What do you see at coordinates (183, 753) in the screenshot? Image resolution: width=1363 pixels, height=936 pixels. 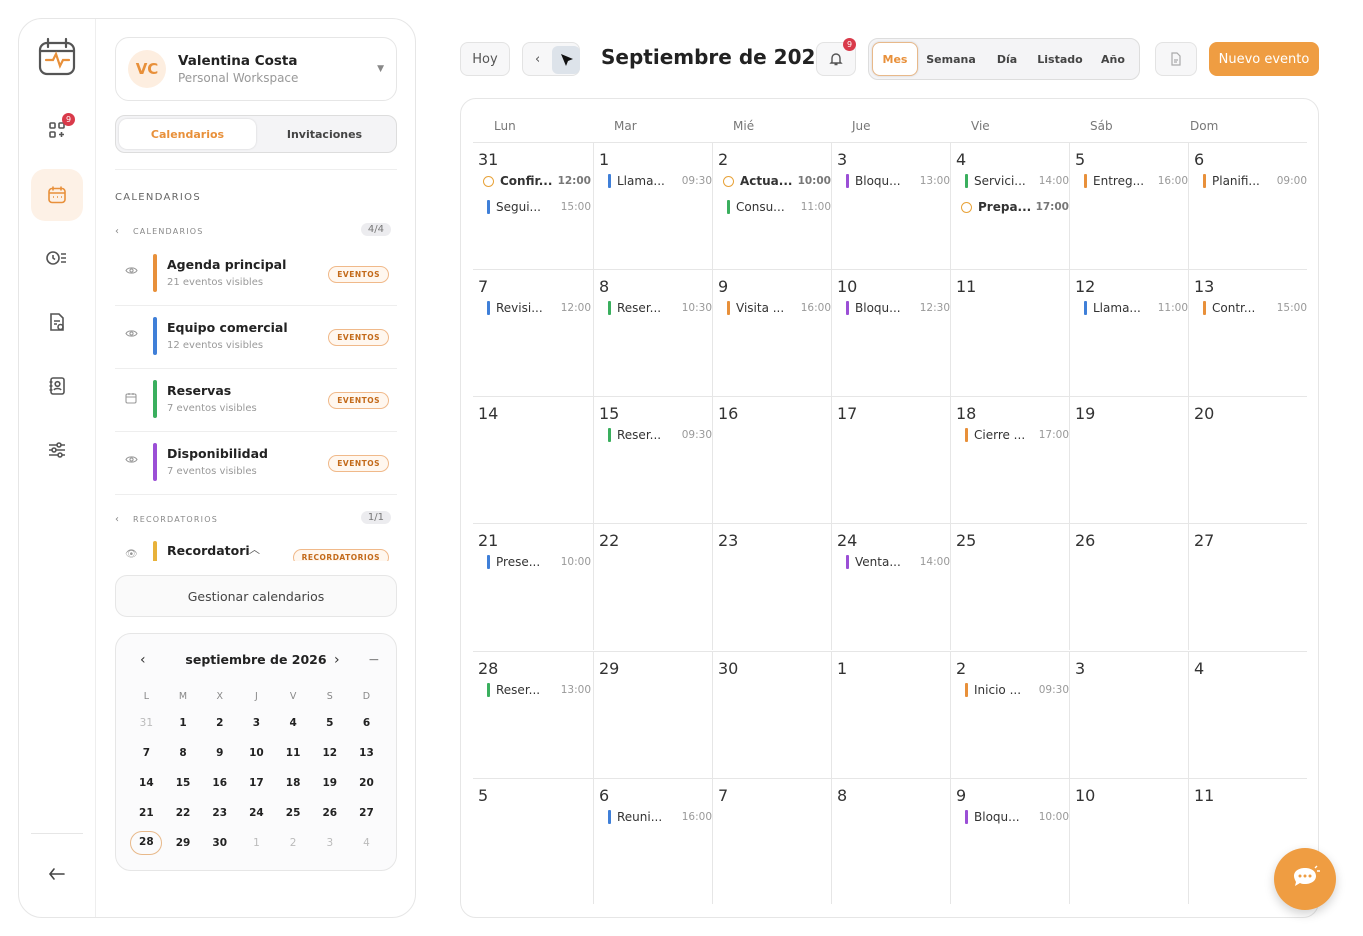 I see `mini-day: 8` at bounding box center [183, 753].